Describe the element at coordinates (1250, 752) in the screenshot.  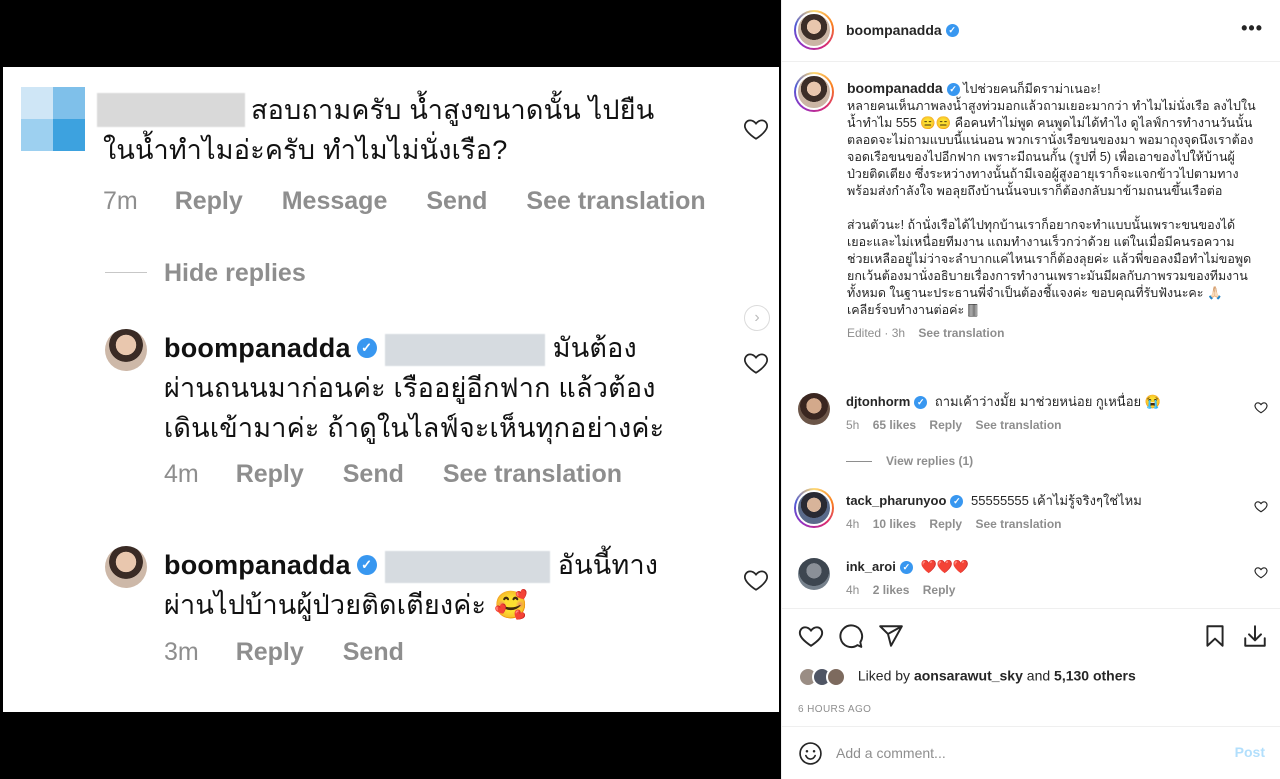
I see `post-comment-button: Post` at that location.